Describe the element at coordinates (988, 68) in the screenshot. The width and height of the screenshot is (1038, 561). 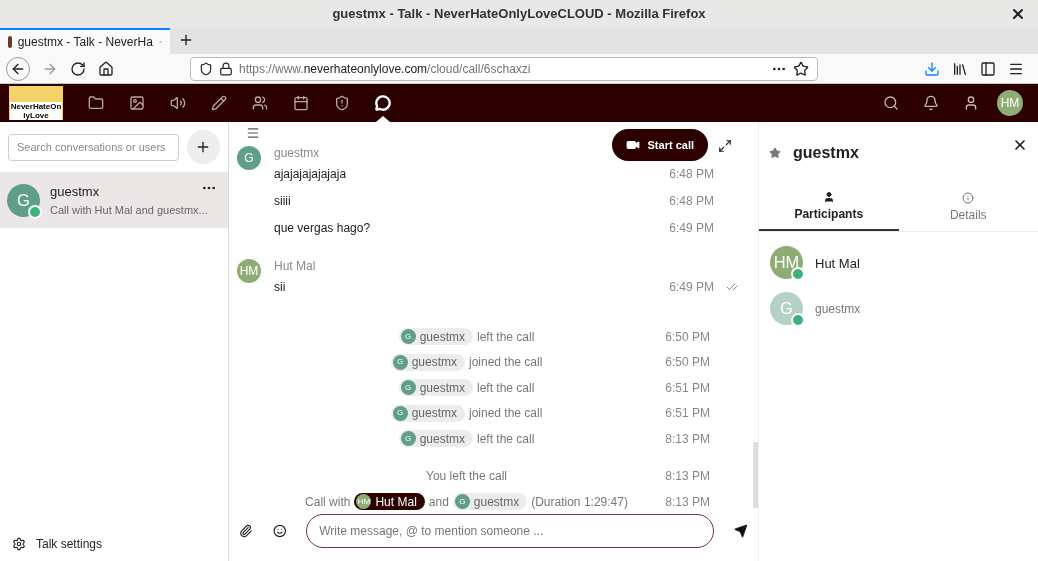
I see `sidebar-icon` at that location.